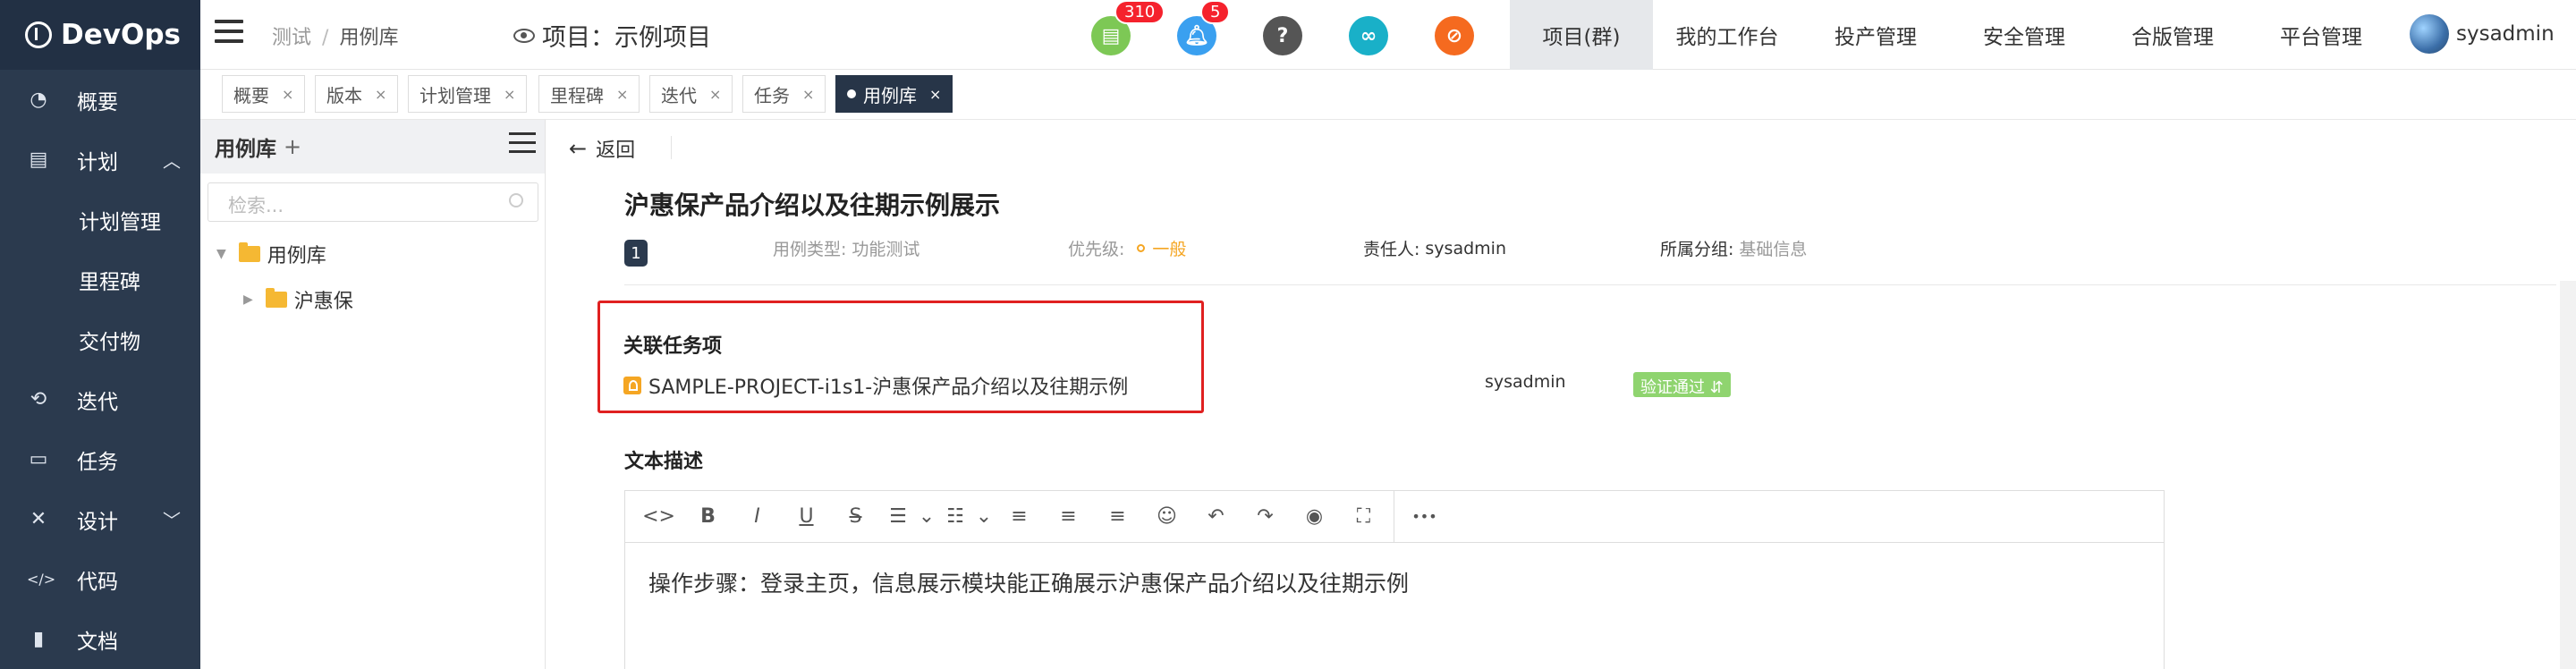 The height and width of the screenshot is (669, 2576). Describe the element at coordinates (357, 94) in the screenshot. I see `tab-version: 版本 ×` at that location.